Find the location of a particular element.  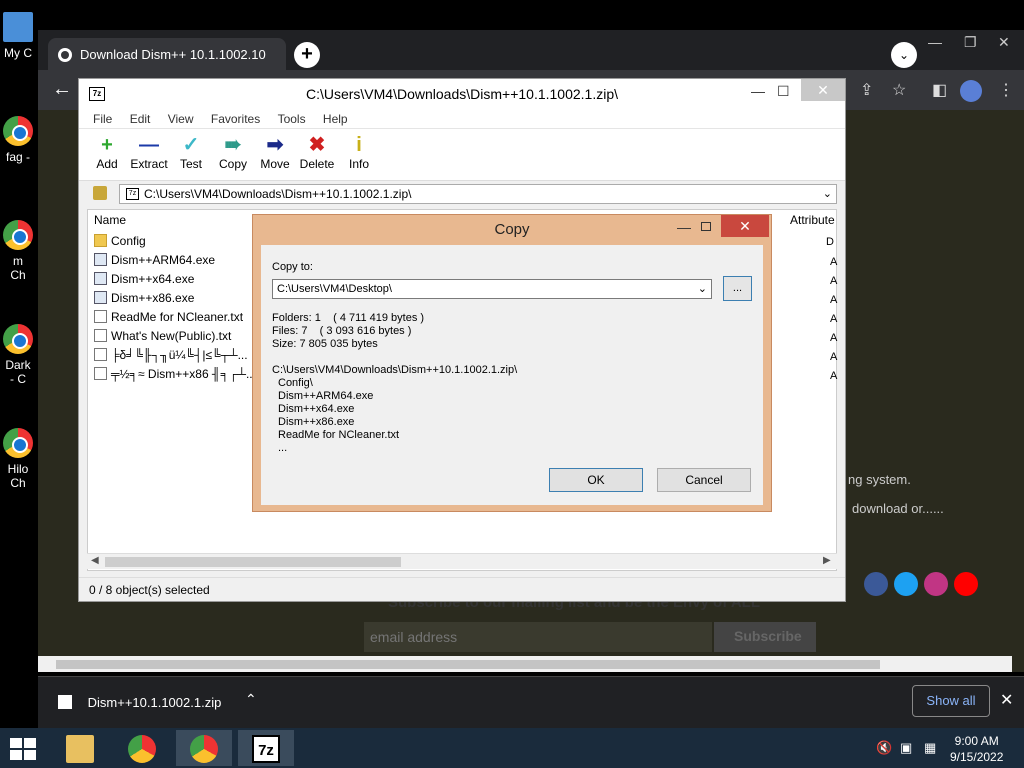

taskbar-chrome is located at coordinates (142, 748).